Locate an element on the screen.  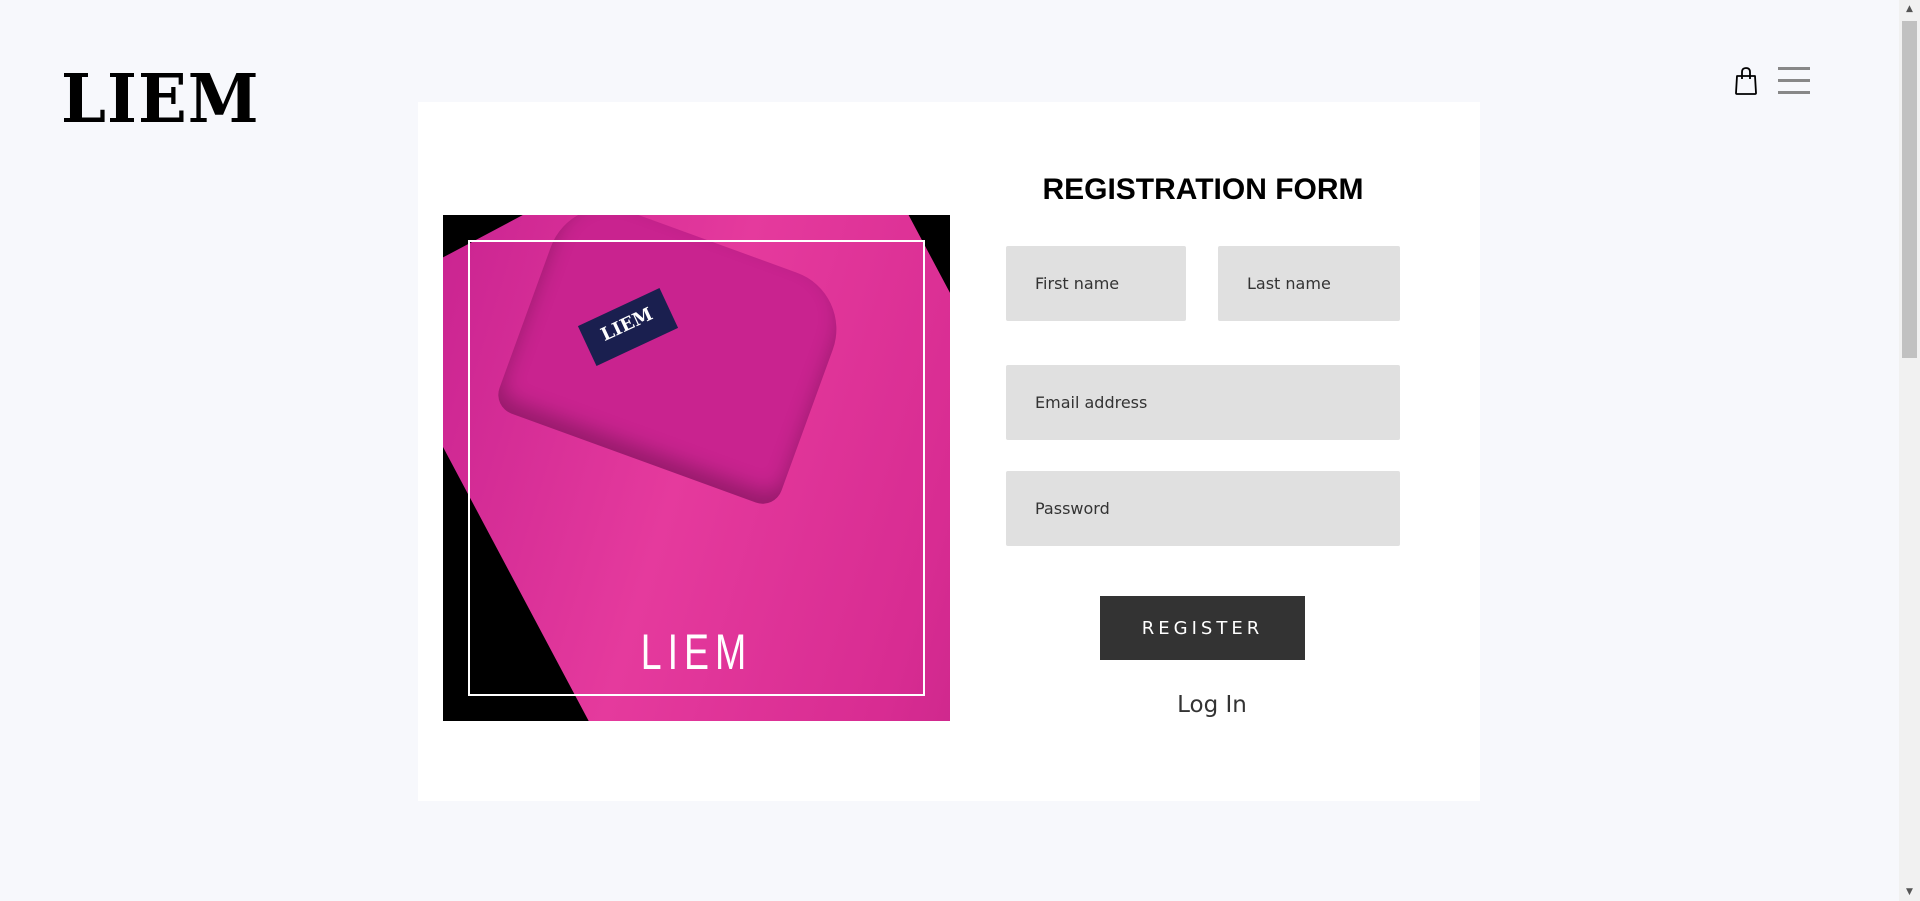
form-title: REGISTRATION FORM is located at coordinates (1203, 189).